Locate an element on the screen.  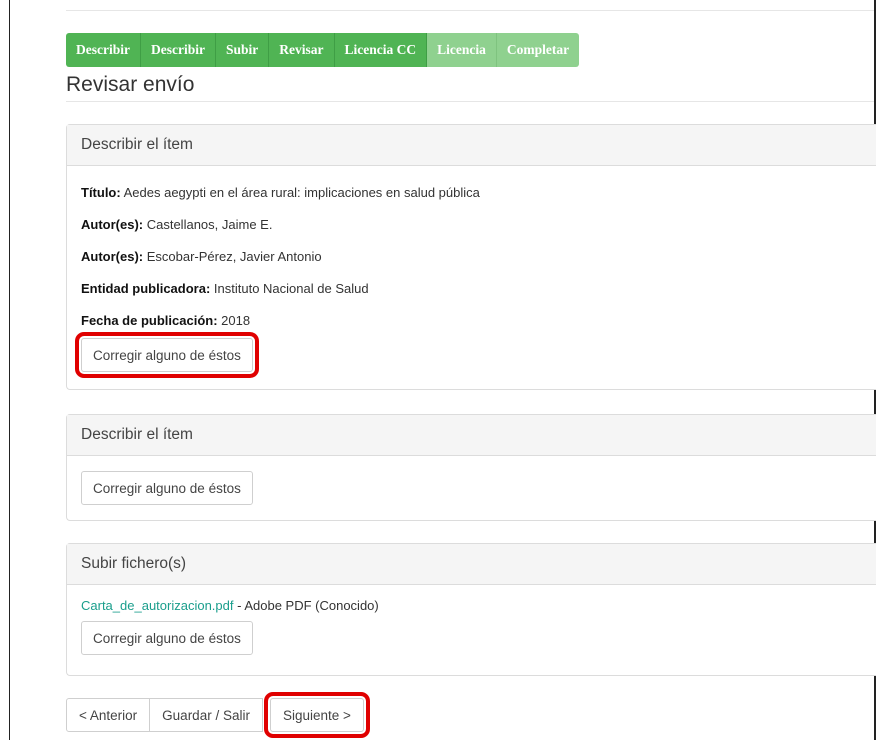
field-value: Instituto Nacional de Salud is located at coordinates (289, 288).